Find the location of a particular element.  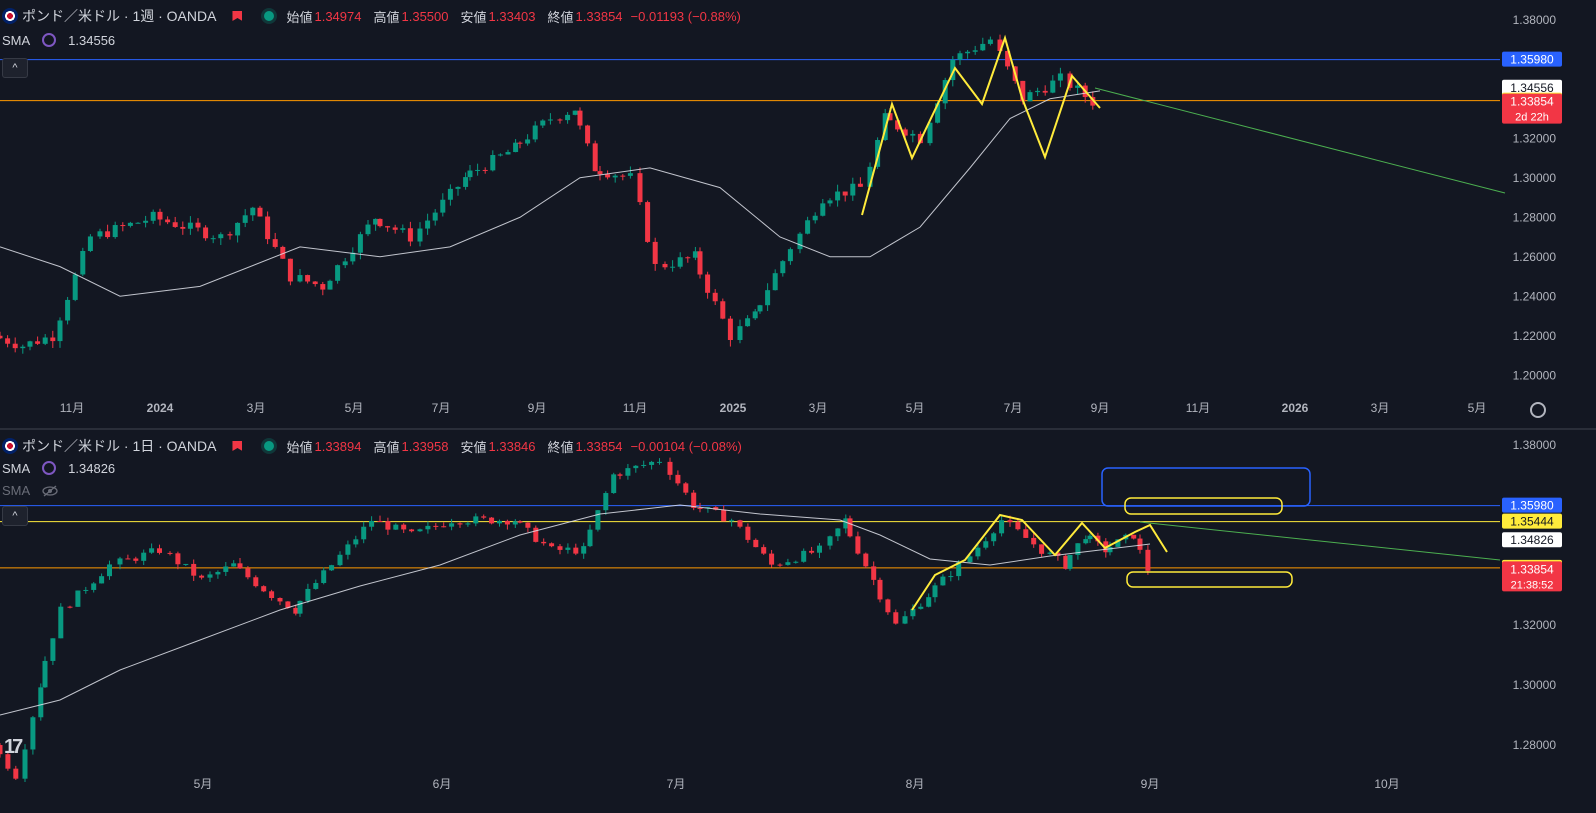

tradingview-logo: 17 is located at coordinates (13, 747).